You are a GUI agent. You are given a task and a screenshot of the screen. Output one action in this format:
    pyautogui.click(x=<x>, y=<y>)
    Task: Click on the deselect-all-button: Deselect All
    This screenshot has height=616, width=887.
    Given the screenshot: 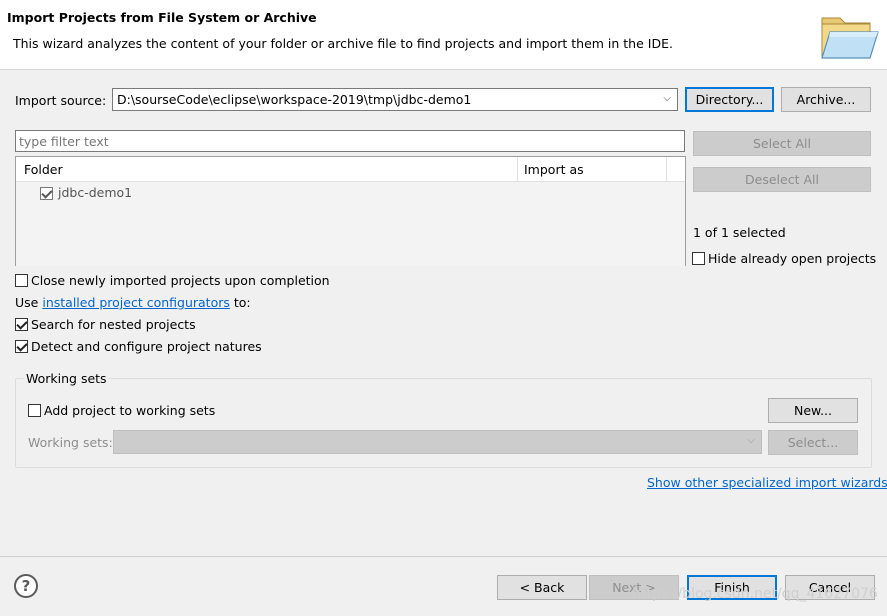 What is the action you would take?
    pyautogui.click(x=782, y=179)
    